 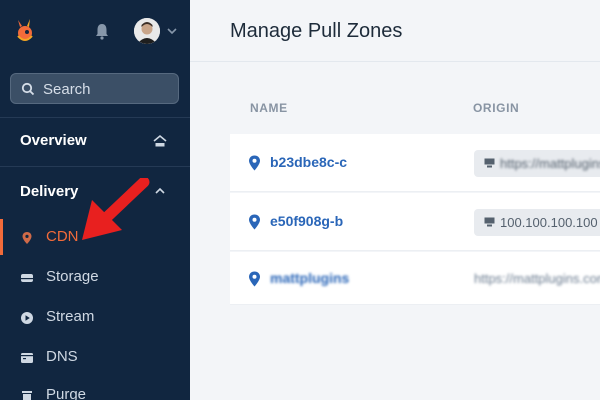 I want to click on column-header-name: NAME, so click(x=269, y=108).